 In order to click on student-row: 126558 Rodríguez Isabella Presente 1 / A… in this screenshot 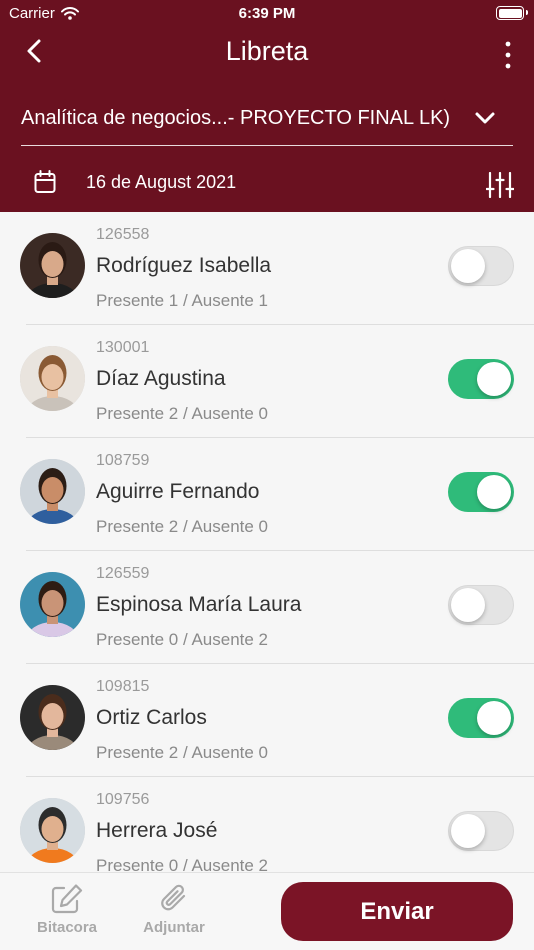, I will do `click(267, 268)`.